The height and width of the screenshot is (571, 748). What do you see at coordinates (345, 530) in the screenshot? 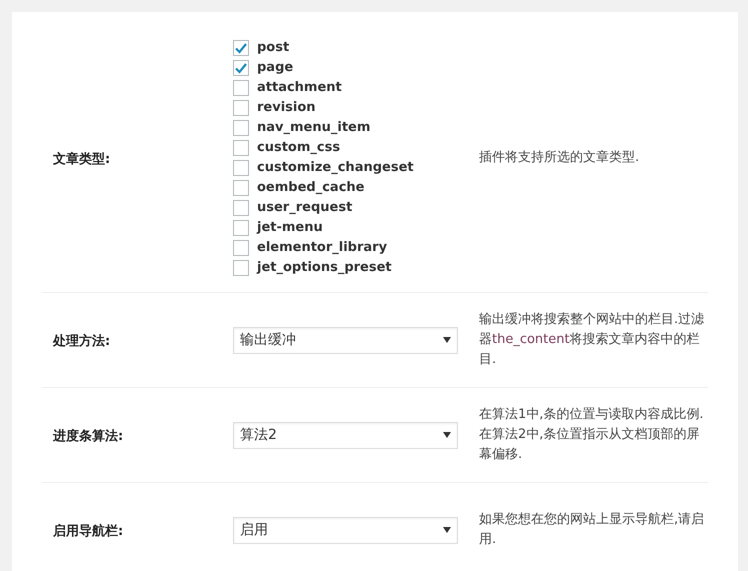
I see `dropdown: 启用` at bounding box center [345, 530].